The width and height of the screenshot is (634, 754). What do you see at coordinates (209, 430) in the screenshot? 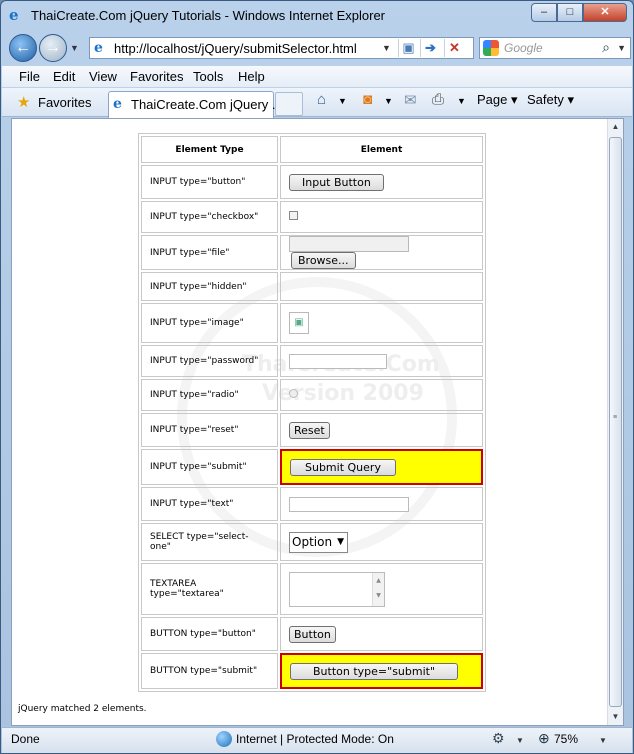
I see `row-type-label: INPUT type="reset"` at bounding box center [209, 430].